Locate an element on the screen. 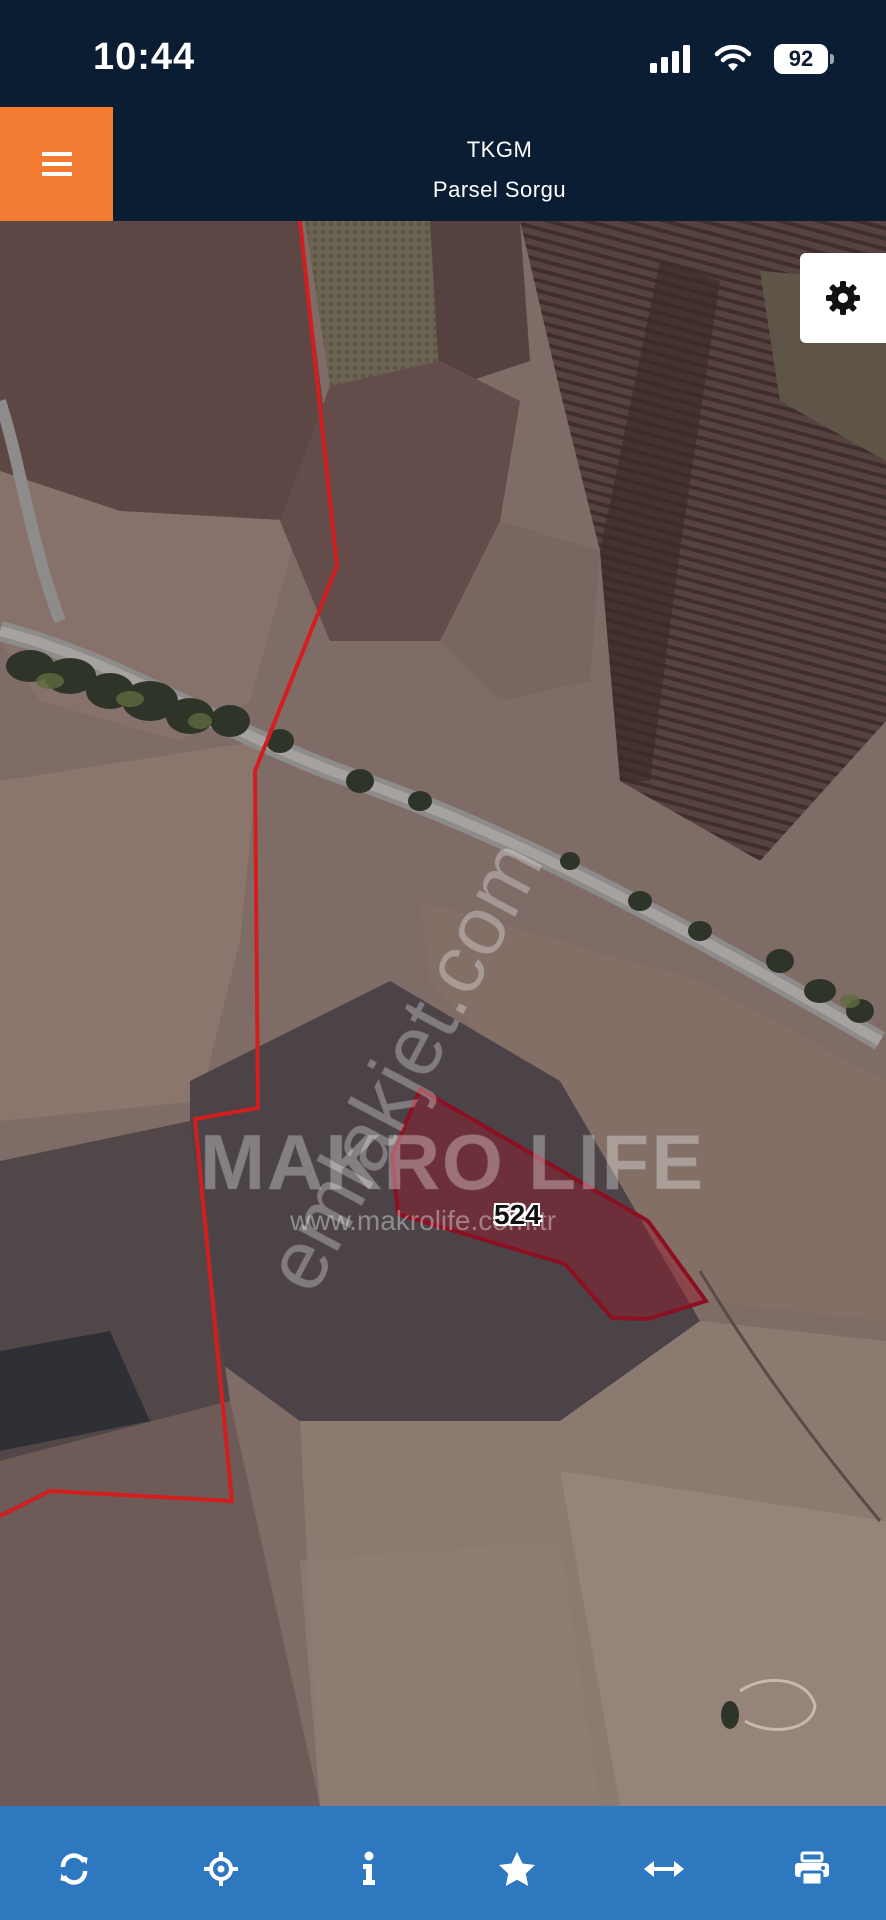 This screenshot has width=886, height=1920. measure-icon is located at coordinates (664, 1869).